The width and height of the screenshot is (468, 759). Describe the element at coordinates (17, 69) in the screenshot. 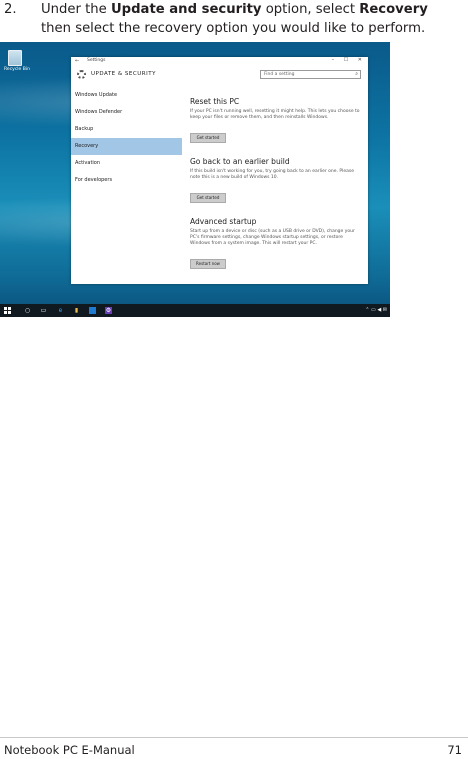

I see `desktop-icon-label: Recycle Bin` at that location.